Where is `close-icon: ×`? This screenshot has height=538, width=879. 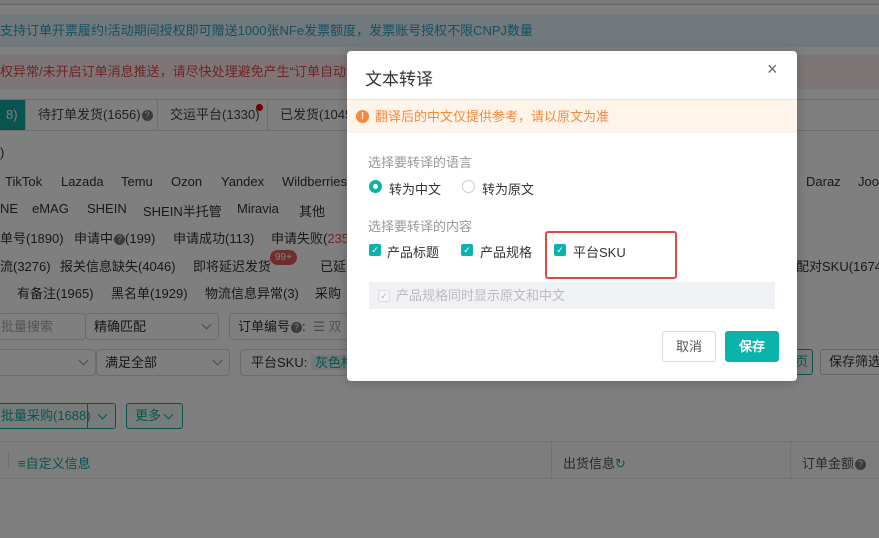 close-icon: × is located at coordinates (772, 69).